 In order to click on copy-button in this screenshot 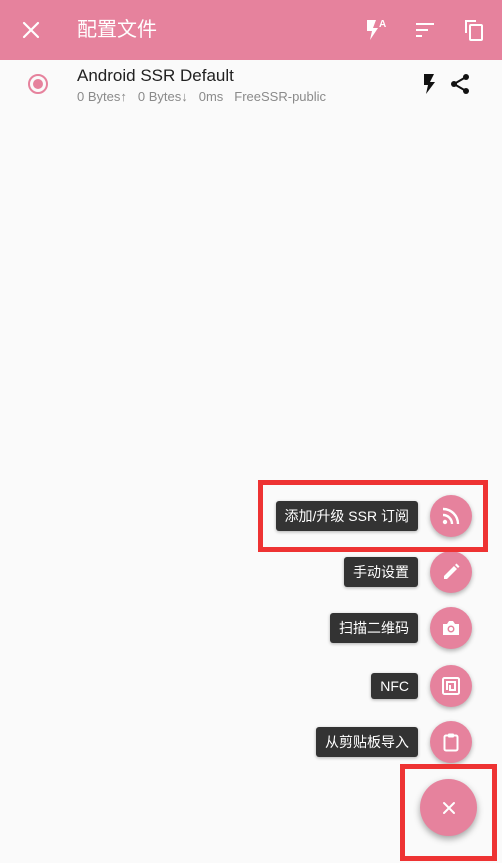, I will do `click(474, 30)`.